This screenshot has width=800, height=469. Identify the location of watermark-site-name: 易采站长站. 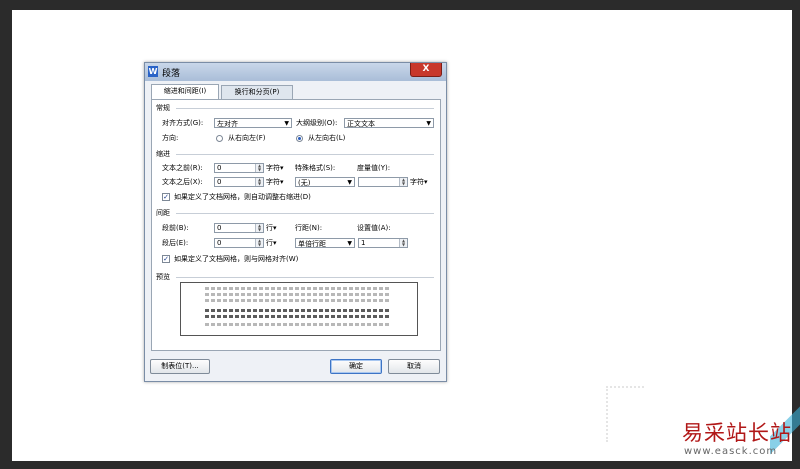
(737, 433).